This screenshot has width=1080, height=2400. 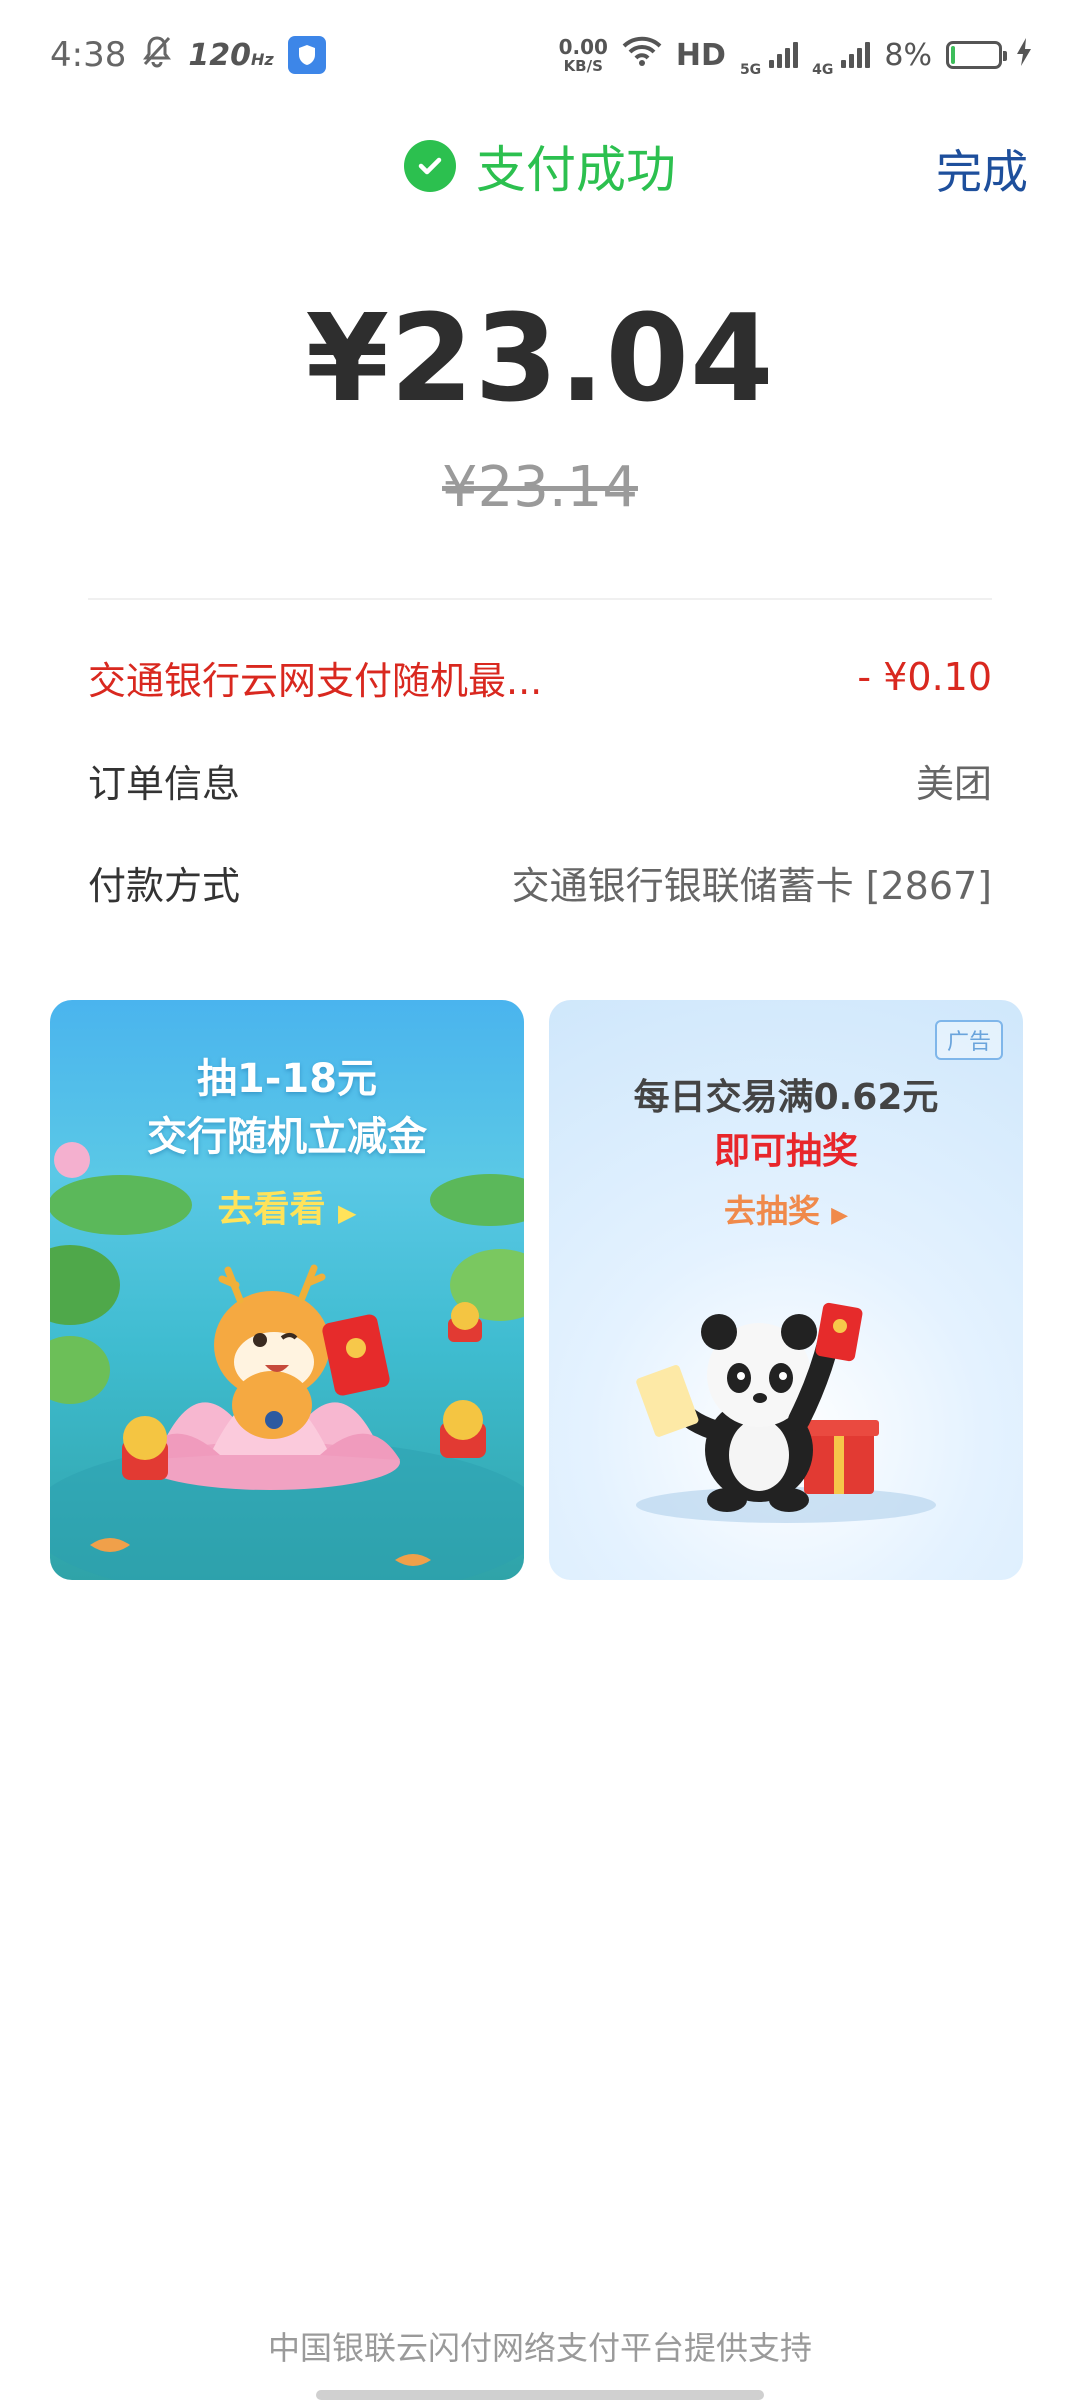 What do you see at coordinates (540, 359) in the screenshot?
I see `paid-amount: ¥23.04` at bounding box center [540, 359].